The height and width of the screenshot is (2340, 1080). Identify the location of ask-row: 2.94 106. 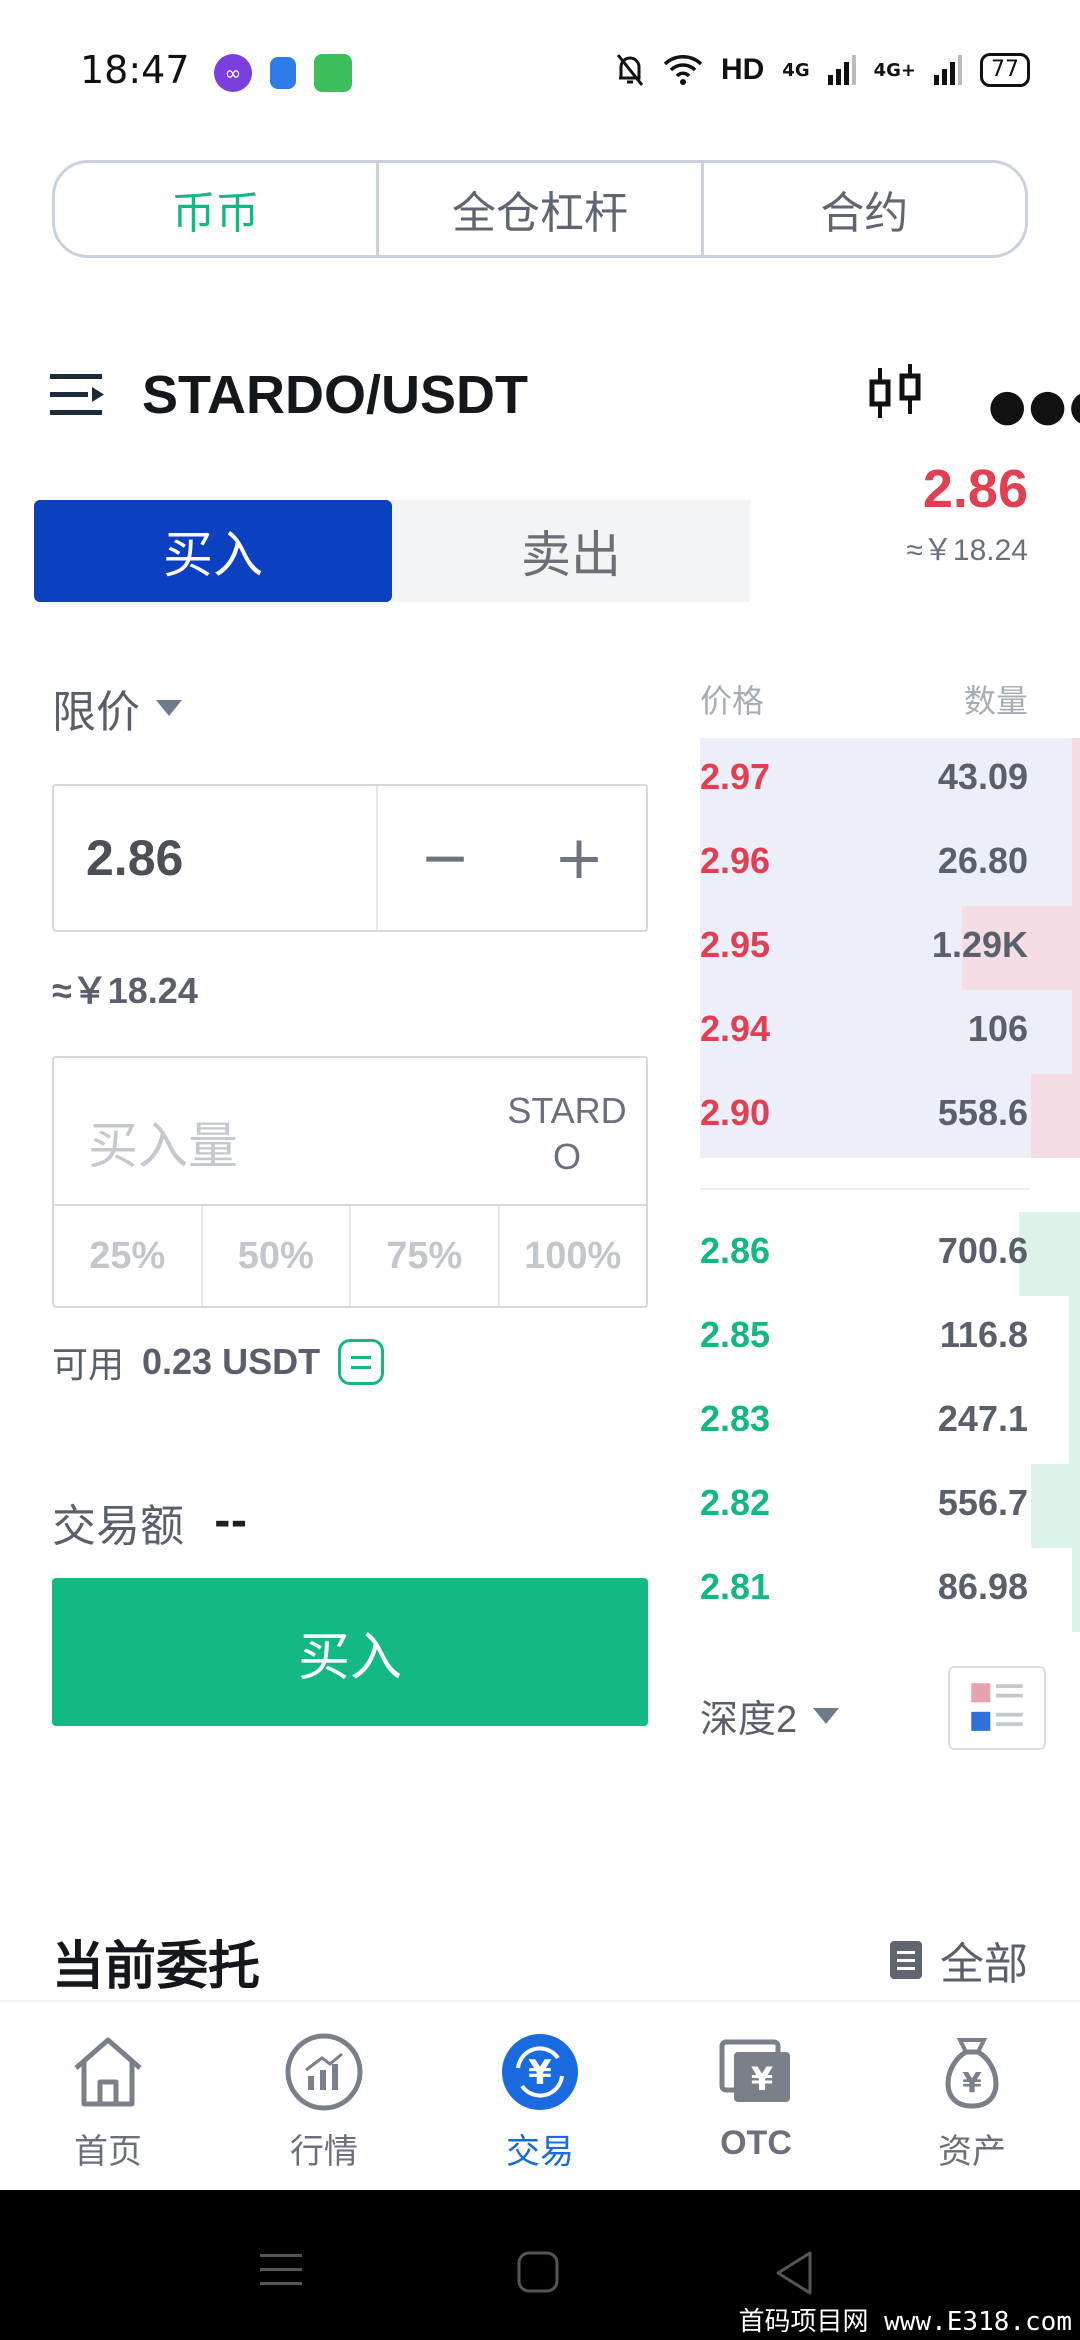
(890, 1032).